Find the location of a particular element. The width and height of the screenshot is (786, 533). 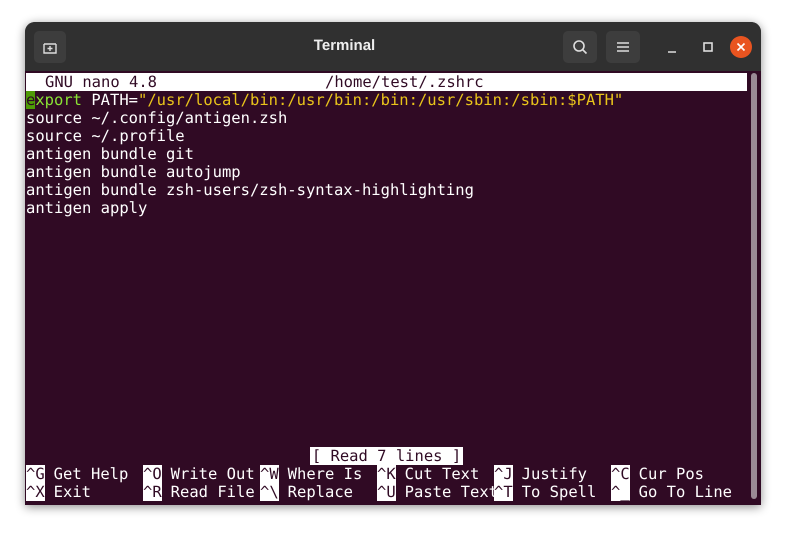

code-text: antigen bundle autojump is located at coordinates (133, 172).